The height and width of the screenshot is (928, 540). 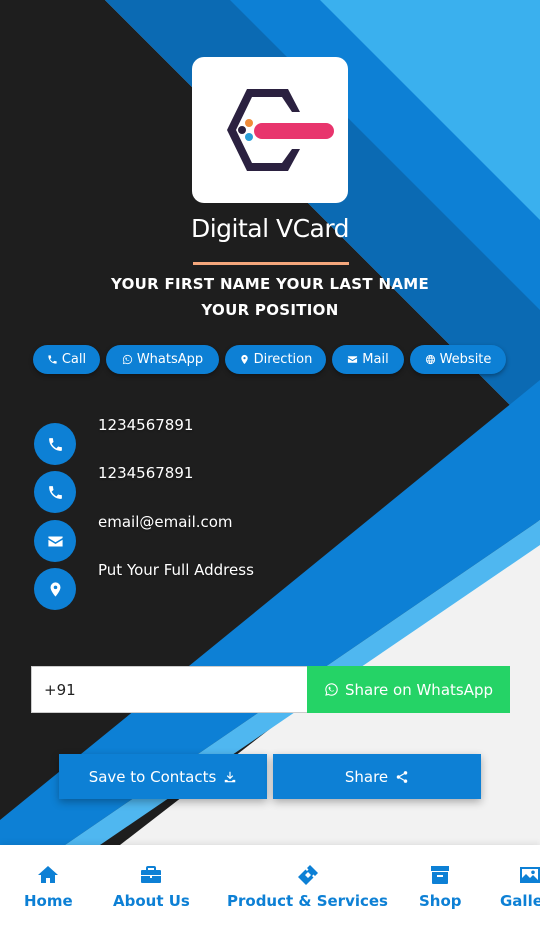 I want to click on nav-home: Home, so click(x=48, y=886).